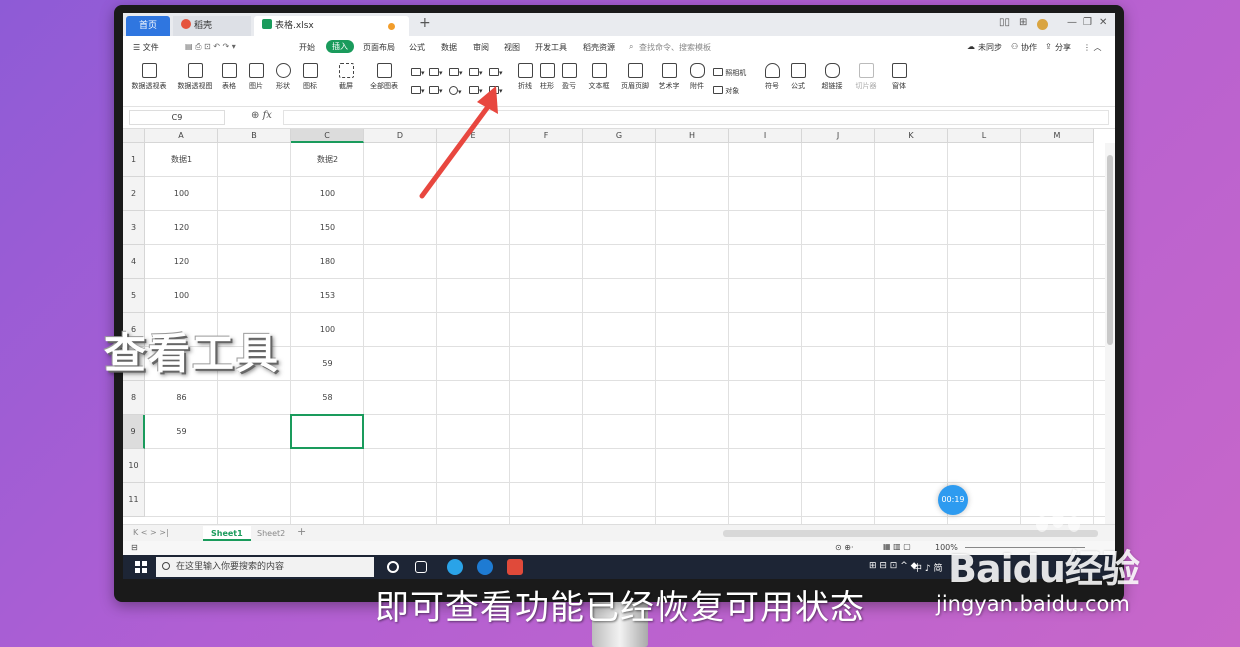 Image resolution: width=1240 pixels, height=647 pixels. Describe the element at coordinates (192, 353) in the screenshot. I see `caption-left: 查看工具` at that location.